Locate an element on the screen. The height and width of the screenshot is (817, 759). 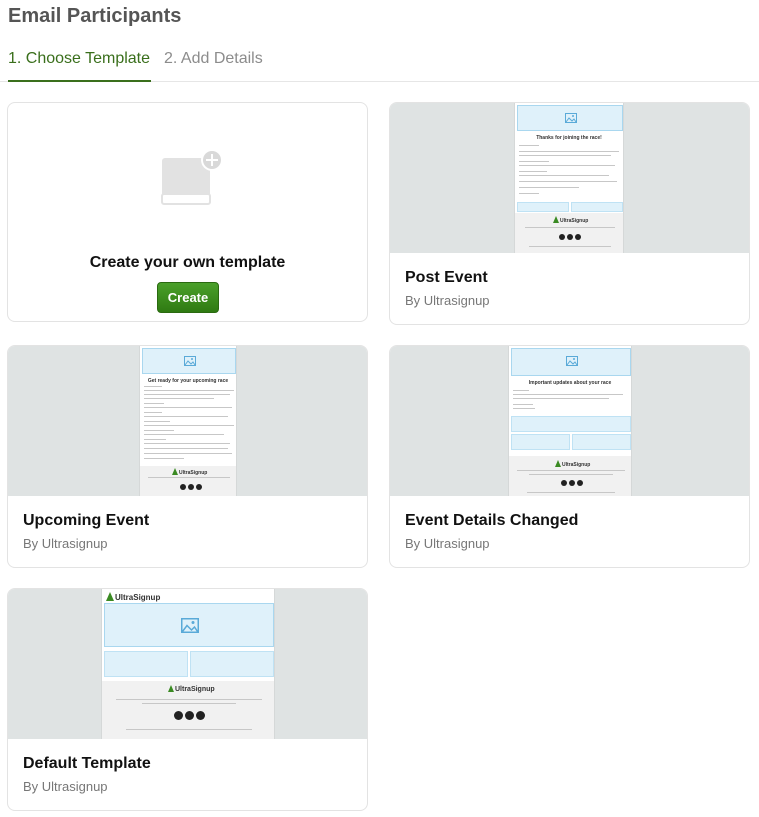
create-template-card: Create your own template Create is located at coordinates (187, 212).